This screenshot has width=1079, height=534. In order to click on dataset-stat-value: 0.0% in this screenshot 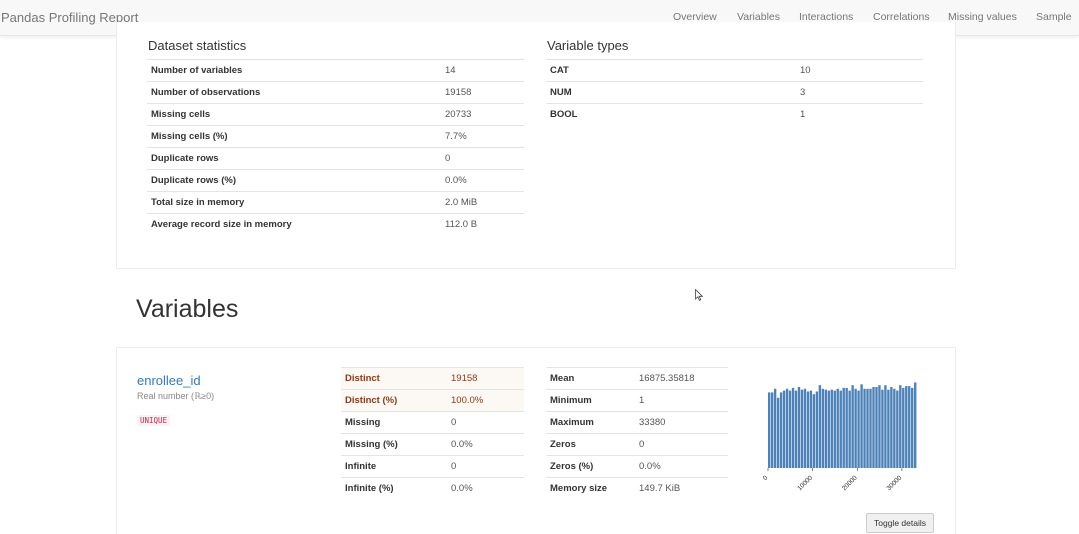, I will do `click(484, 180)`.